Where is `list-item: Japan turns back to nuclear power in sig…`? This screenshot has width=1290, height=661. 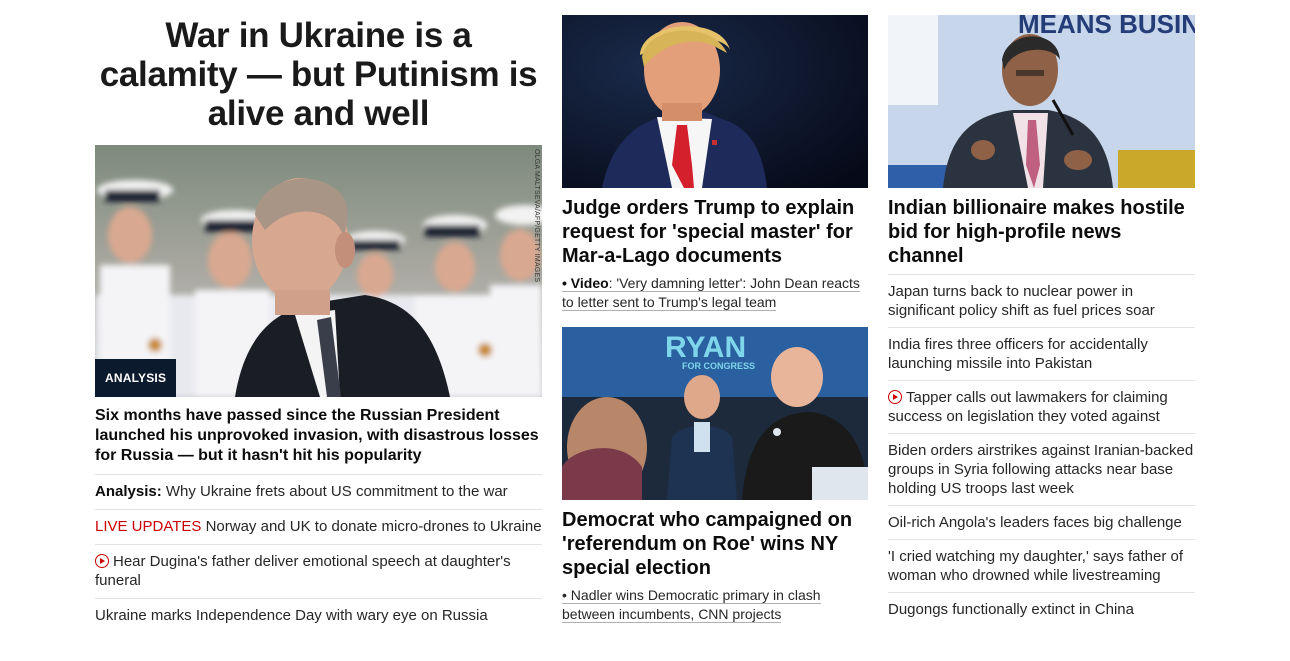 list-item: Japan turns back to nuclear power in sig… is located at coordinates (1041, 300).